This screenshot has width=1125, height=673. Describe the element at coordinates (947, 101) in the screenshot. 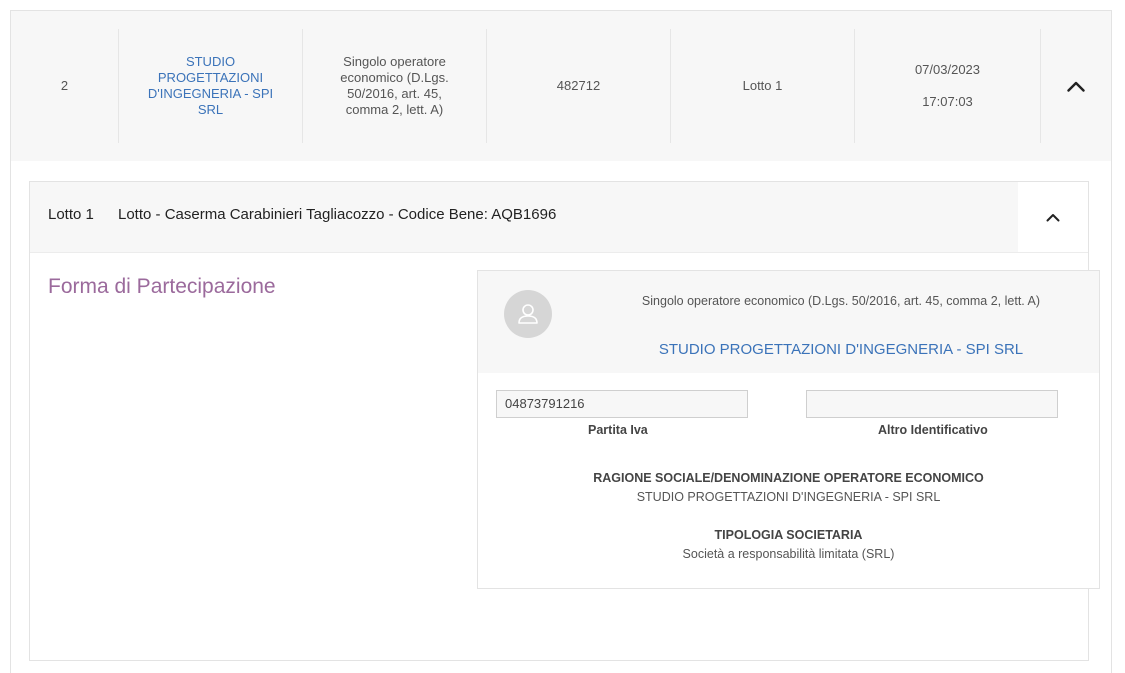

I see `submission-time: 17:07:03` at that location.